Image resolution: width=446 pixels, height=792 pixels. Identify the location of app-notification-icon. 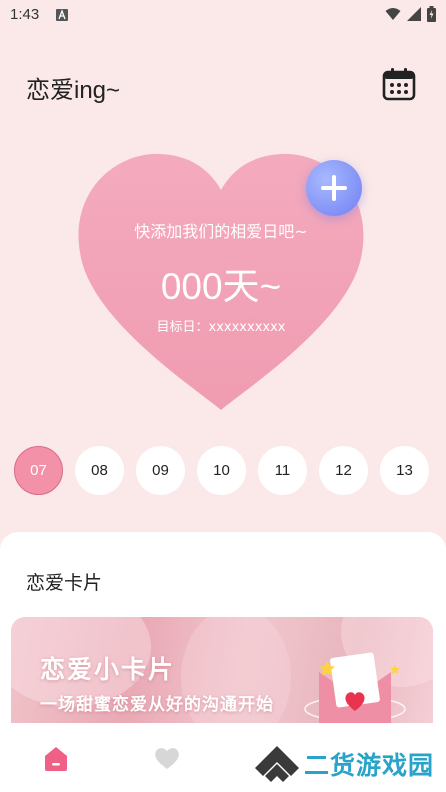
(62, 15).